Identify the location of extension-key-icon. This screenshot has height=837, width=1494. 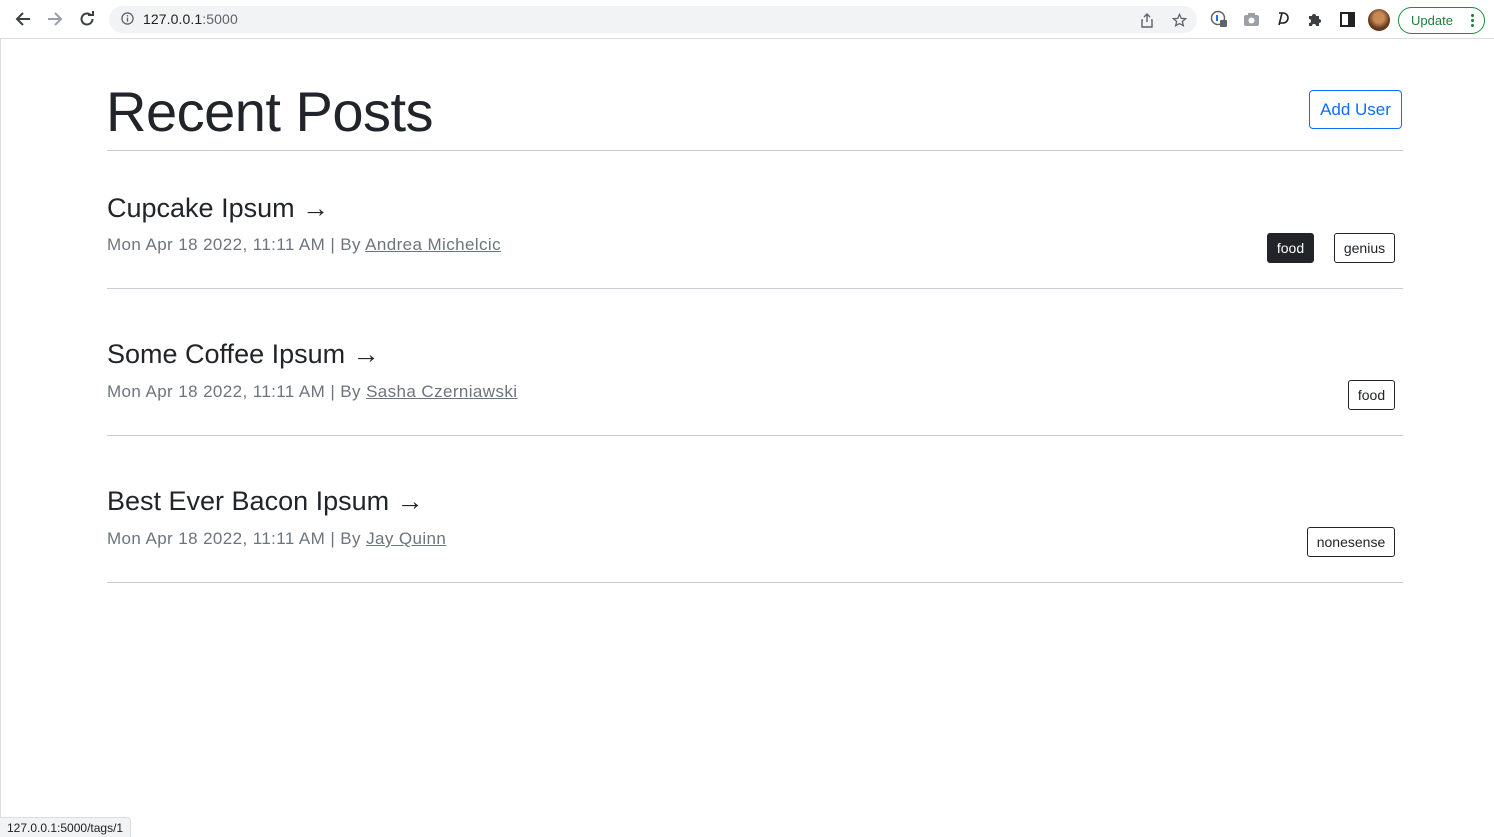
(1219, 19).